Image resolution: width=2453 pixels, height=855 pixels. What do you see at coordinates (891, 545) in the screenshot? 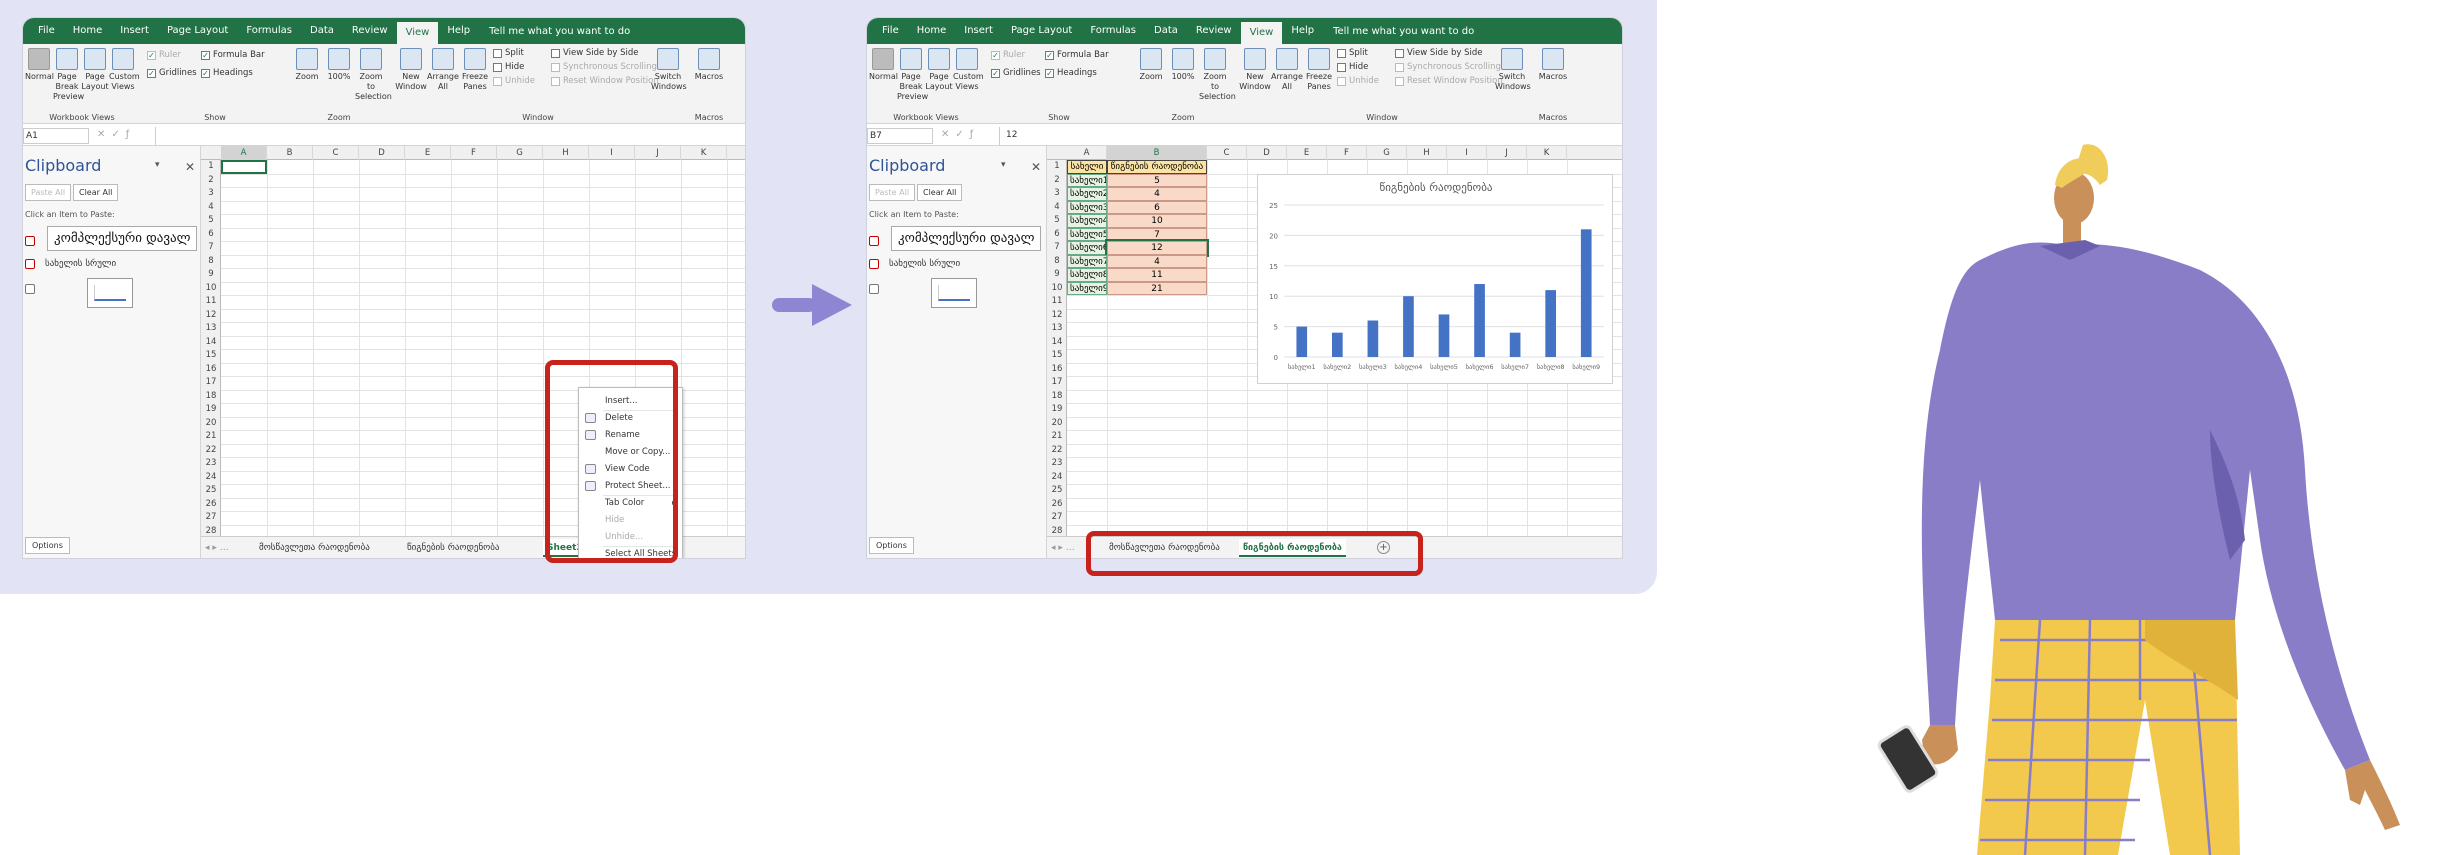
I see `options-button: Options` at bounding box center [891, 545].